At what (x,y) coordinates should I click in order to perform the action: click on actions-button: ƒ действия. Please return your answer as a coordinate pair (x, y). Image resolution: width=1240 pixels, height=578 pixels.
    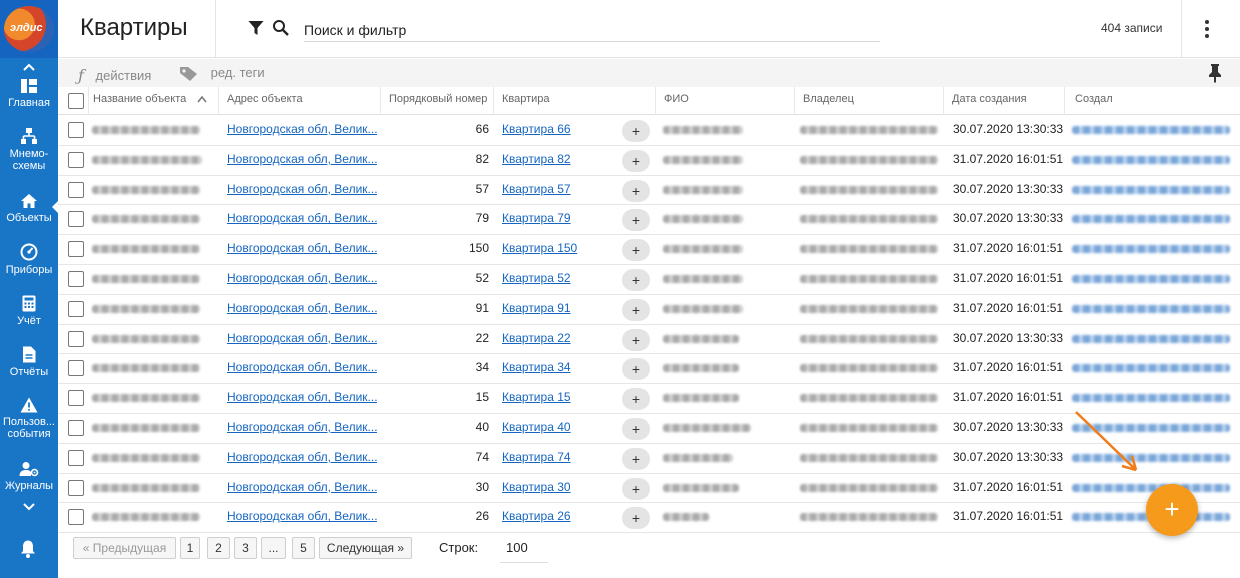
    Looking at the image, I should click on (114, 75).